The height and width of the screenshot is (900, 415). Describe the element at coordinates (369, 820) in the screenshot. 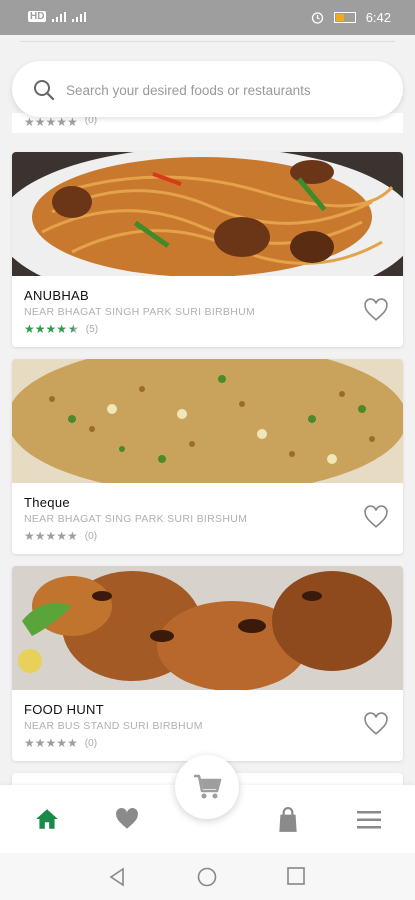

I see `menu-icon` at that location.